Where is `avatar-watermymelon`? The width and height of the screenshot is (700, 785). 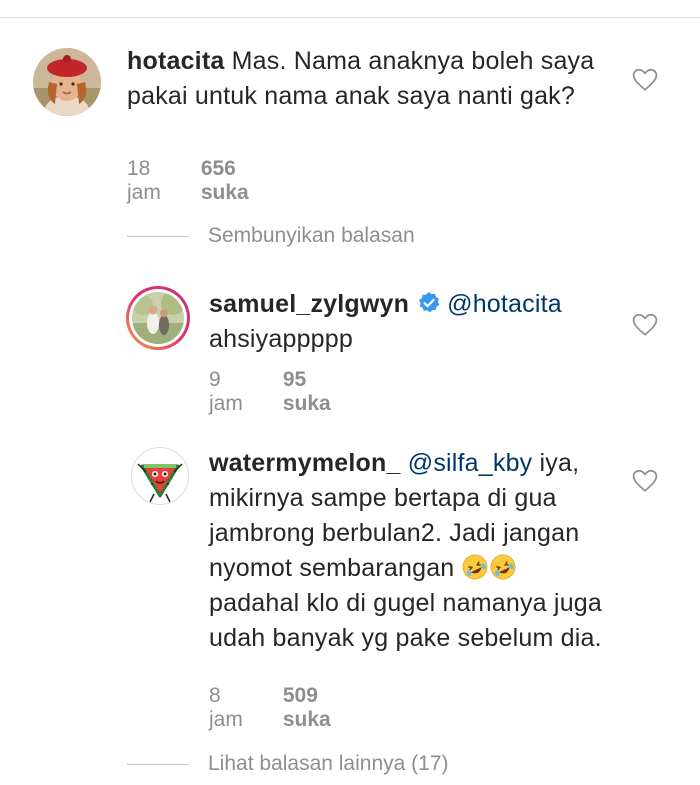
avatar-watermymelon is located at coordinates (160, 476).